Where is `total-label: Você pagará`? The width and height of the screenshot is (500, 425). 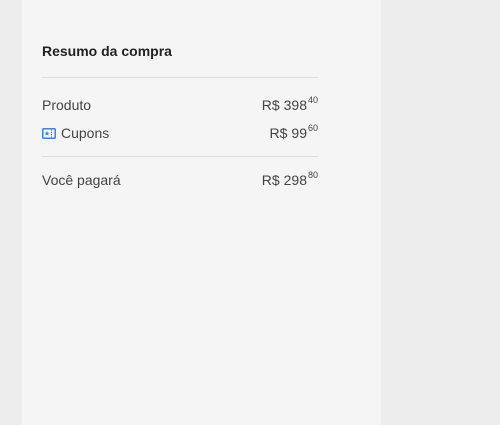
total-label: Você pagará is located at coordinates (81, 180).